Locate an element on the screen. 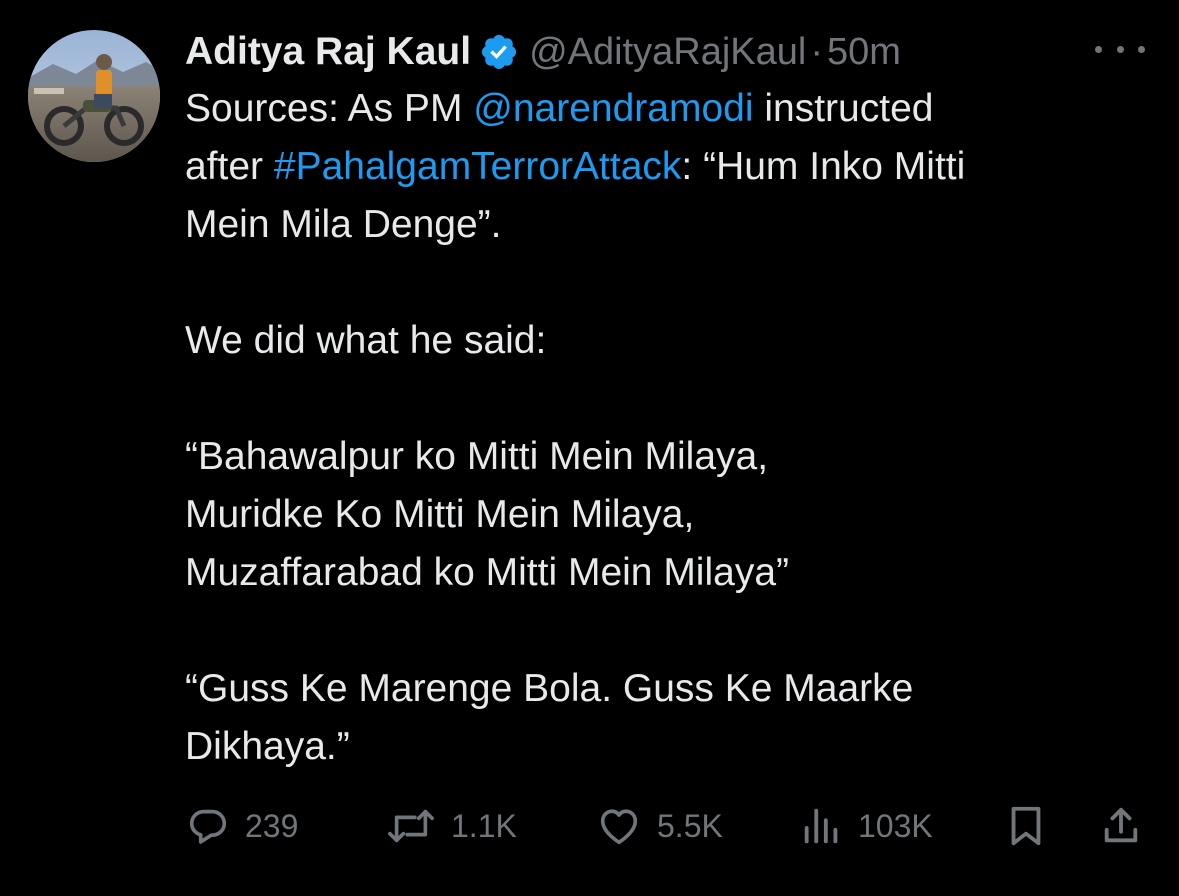 This screenshot has width=1179, height=896. views-count: 103K is located at coordinates (895, 825).